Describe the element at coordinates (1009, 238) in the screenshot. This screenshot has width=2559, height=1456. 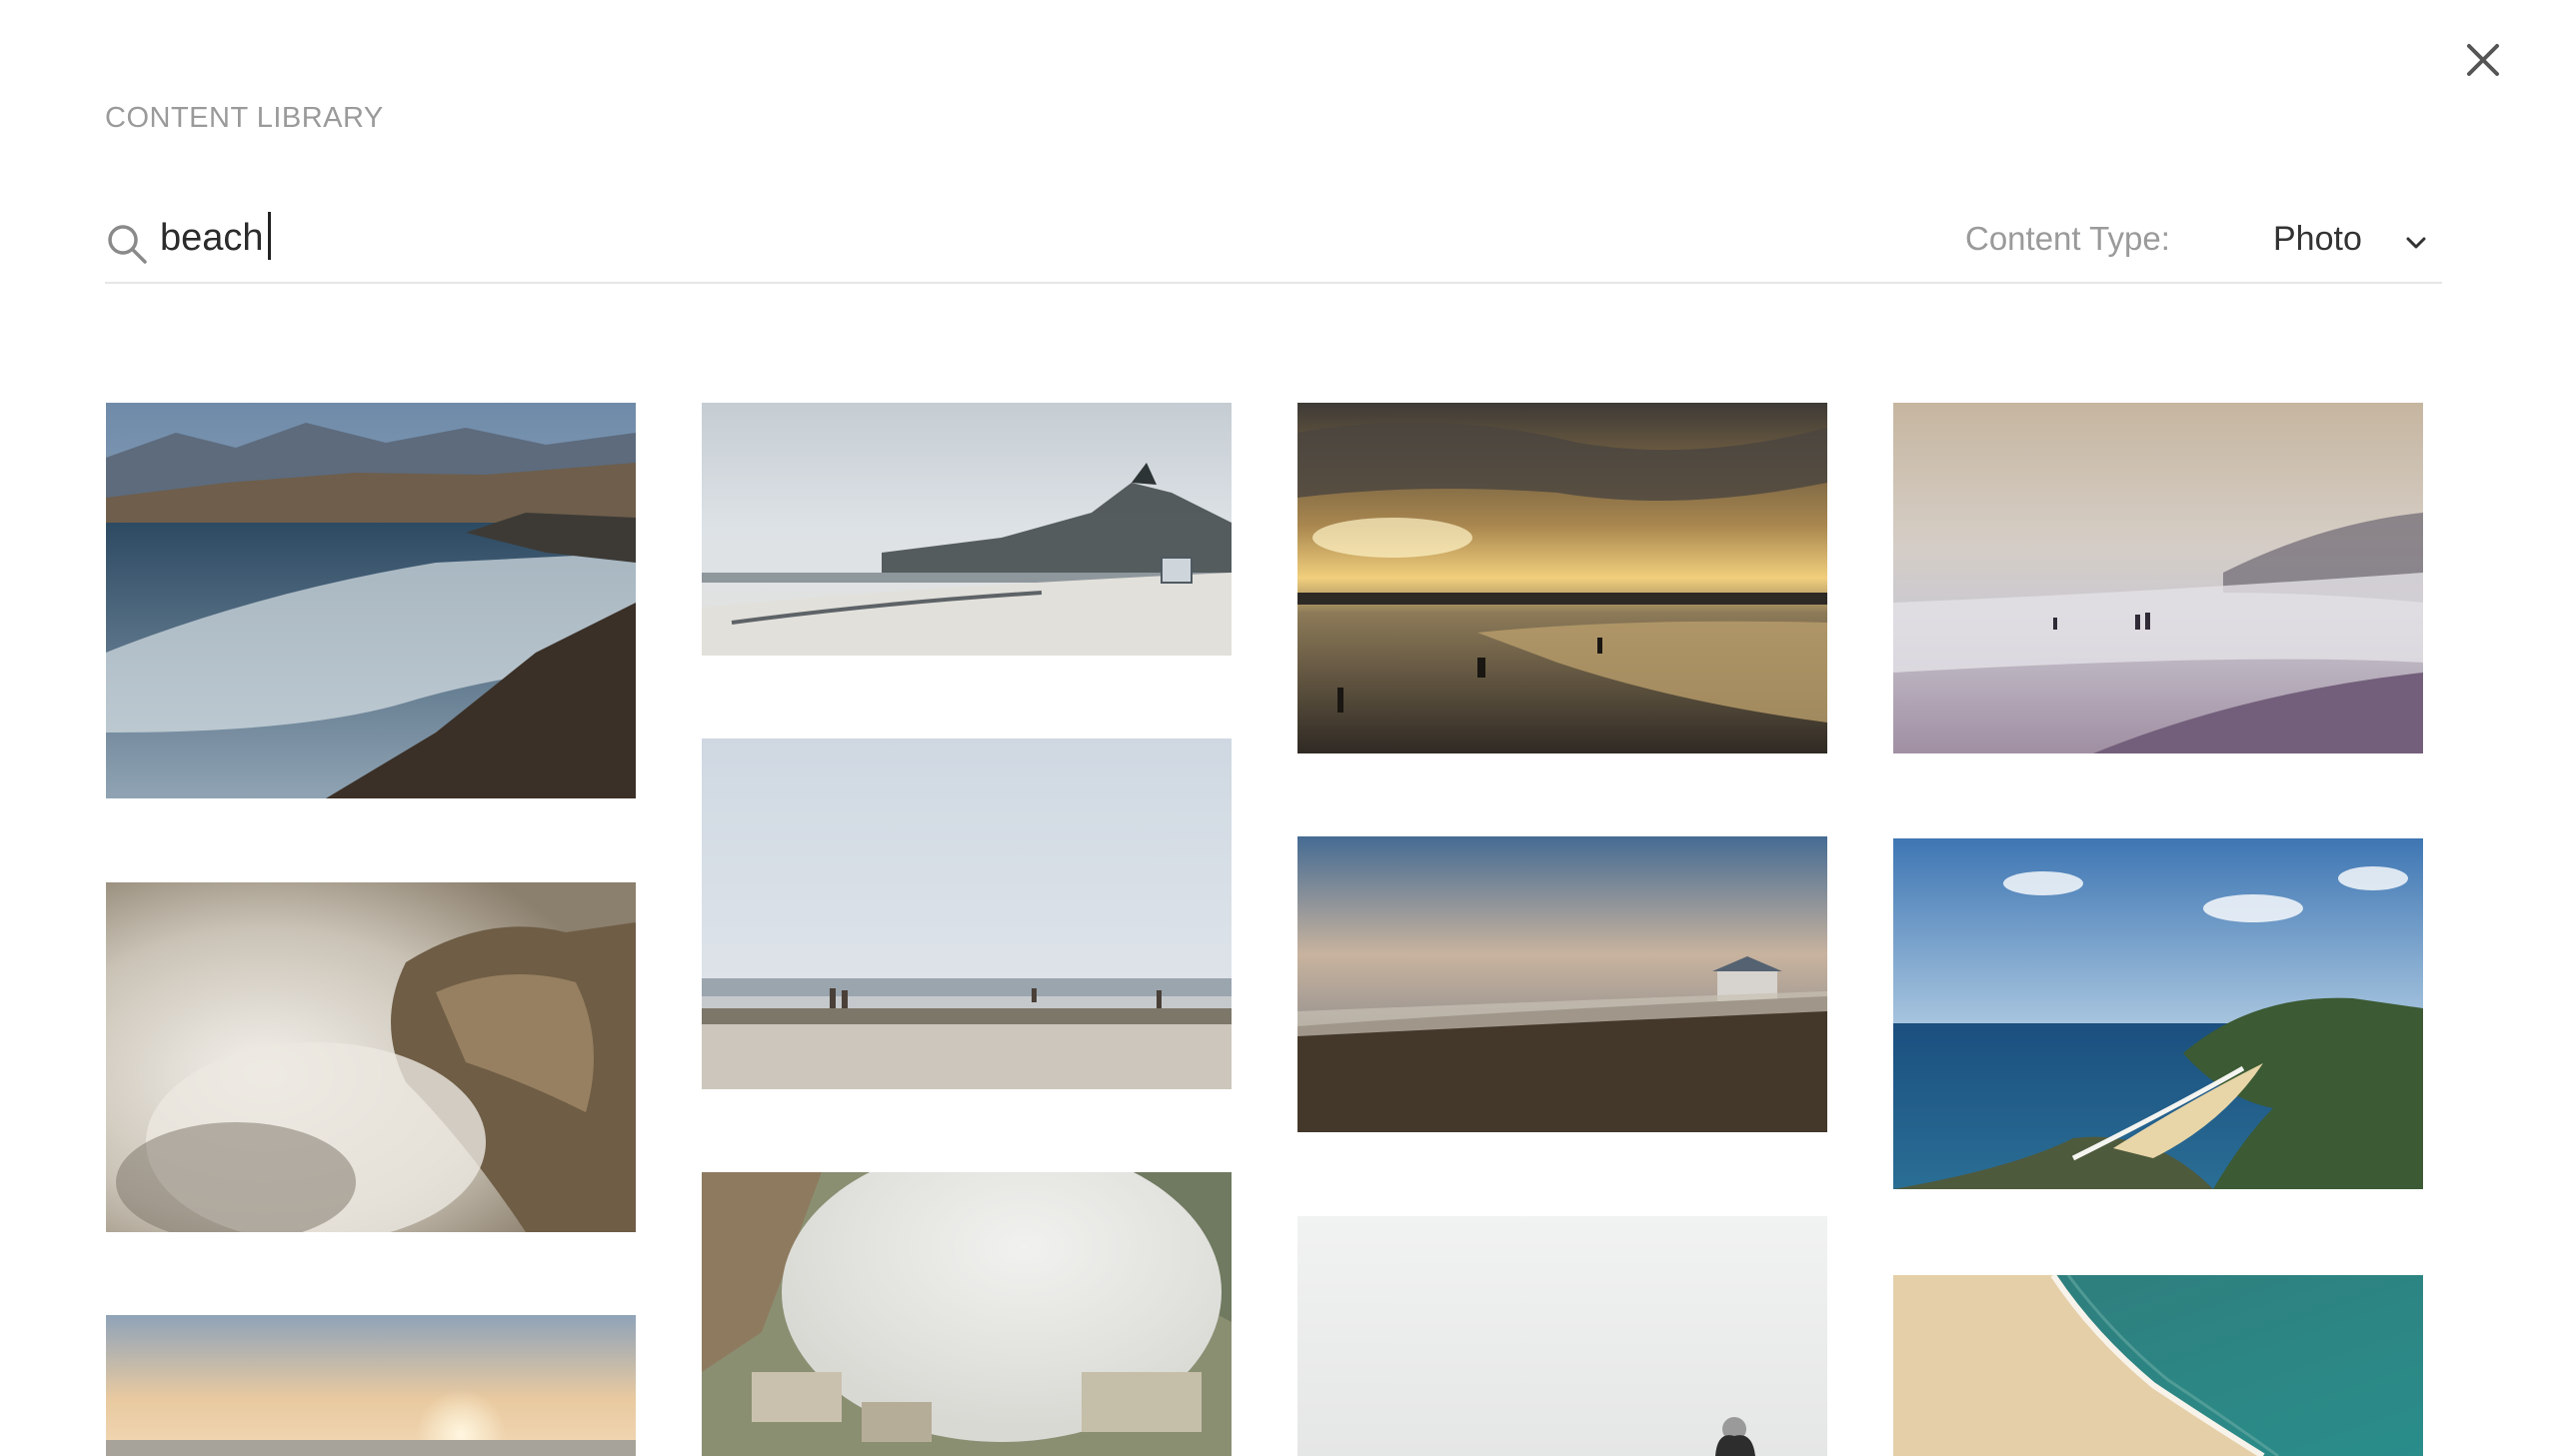
I see `search-input` at that location.